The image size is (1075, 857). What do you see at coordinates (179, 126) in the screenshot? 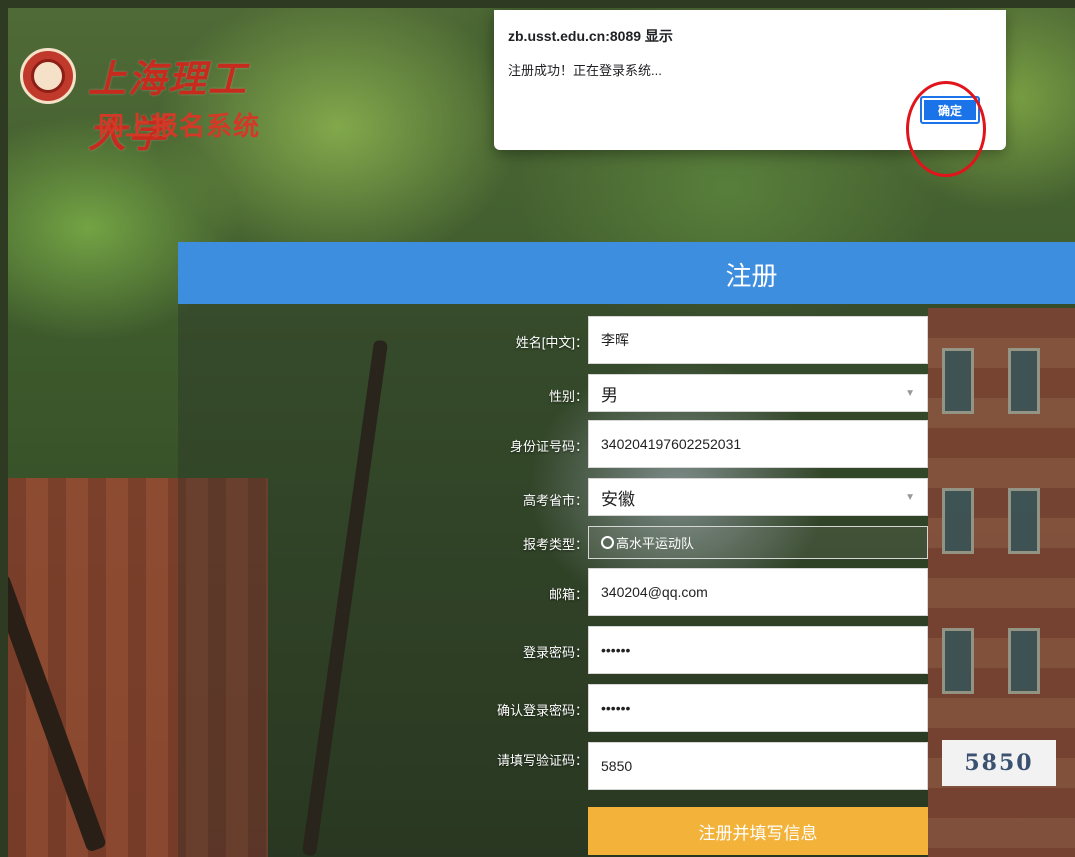
I see `system-name: 网上报名系统` at bounding box center [179, 126].